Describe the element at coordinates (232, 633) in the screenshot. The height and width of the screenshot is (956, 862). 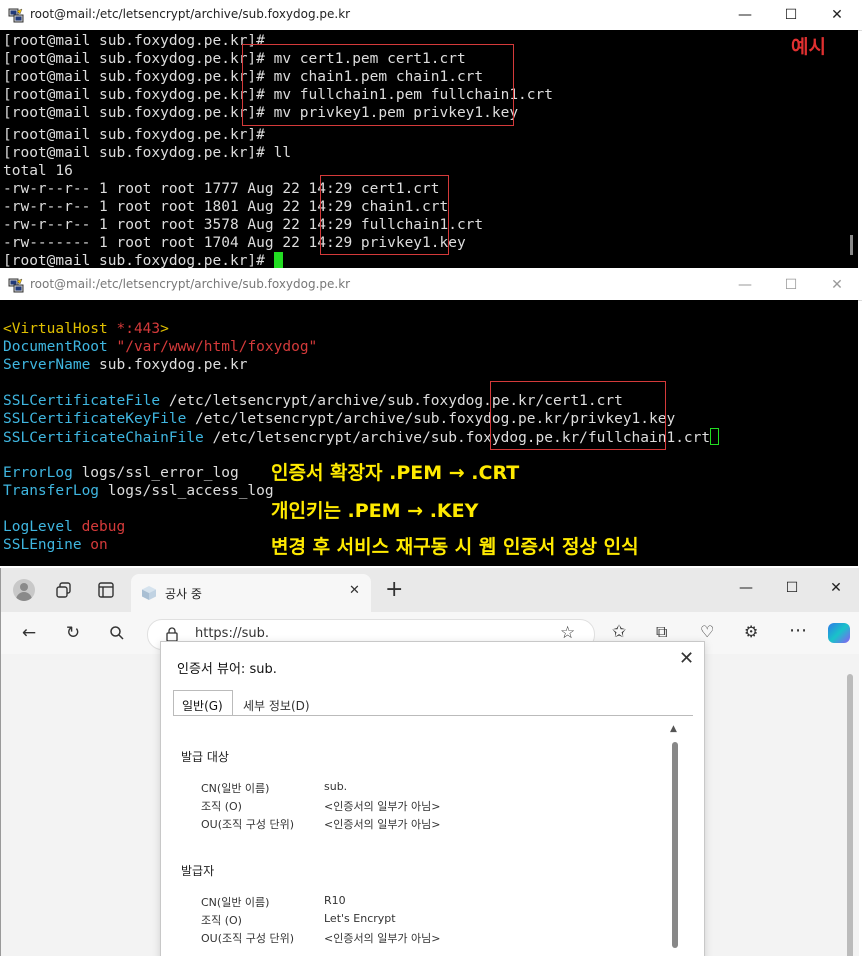
I see `url-text: https://sub.` at that location.